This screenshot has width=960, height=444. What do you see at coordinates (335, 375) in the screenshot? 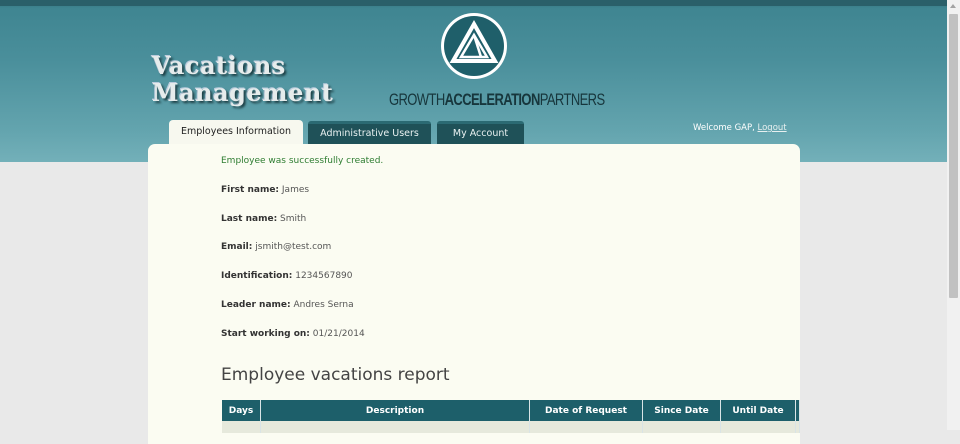
I see `report-title: Employee vacations report` at bounding box center [335, 375].